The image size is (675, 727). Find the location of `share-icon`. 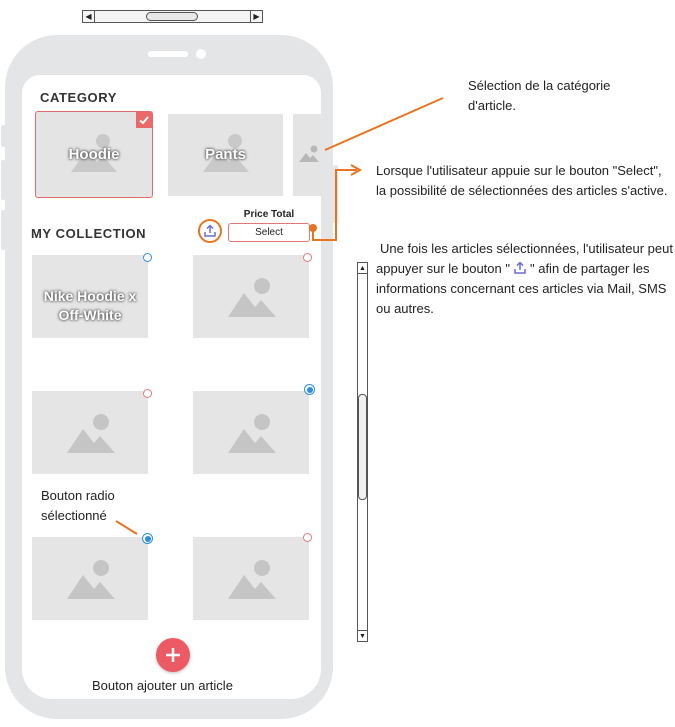

share-icon is located at coordinates (520, 267).